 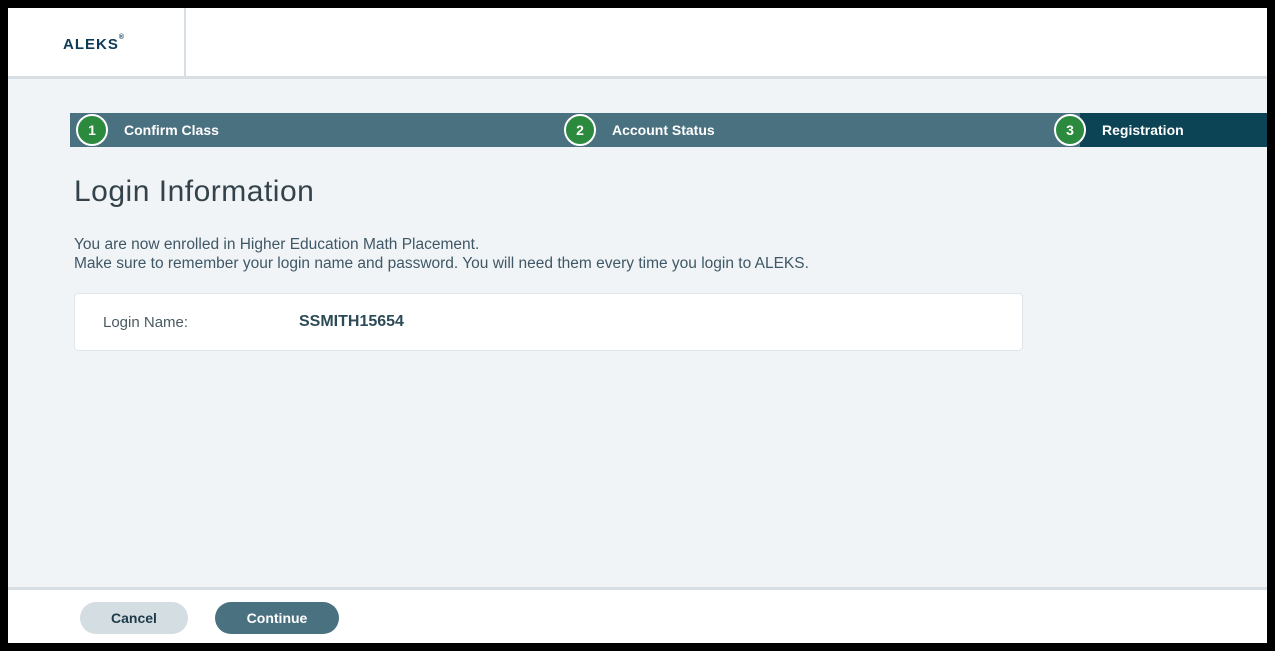 I want to click on step-label: Confirm Class, so click(x=171, y=130).